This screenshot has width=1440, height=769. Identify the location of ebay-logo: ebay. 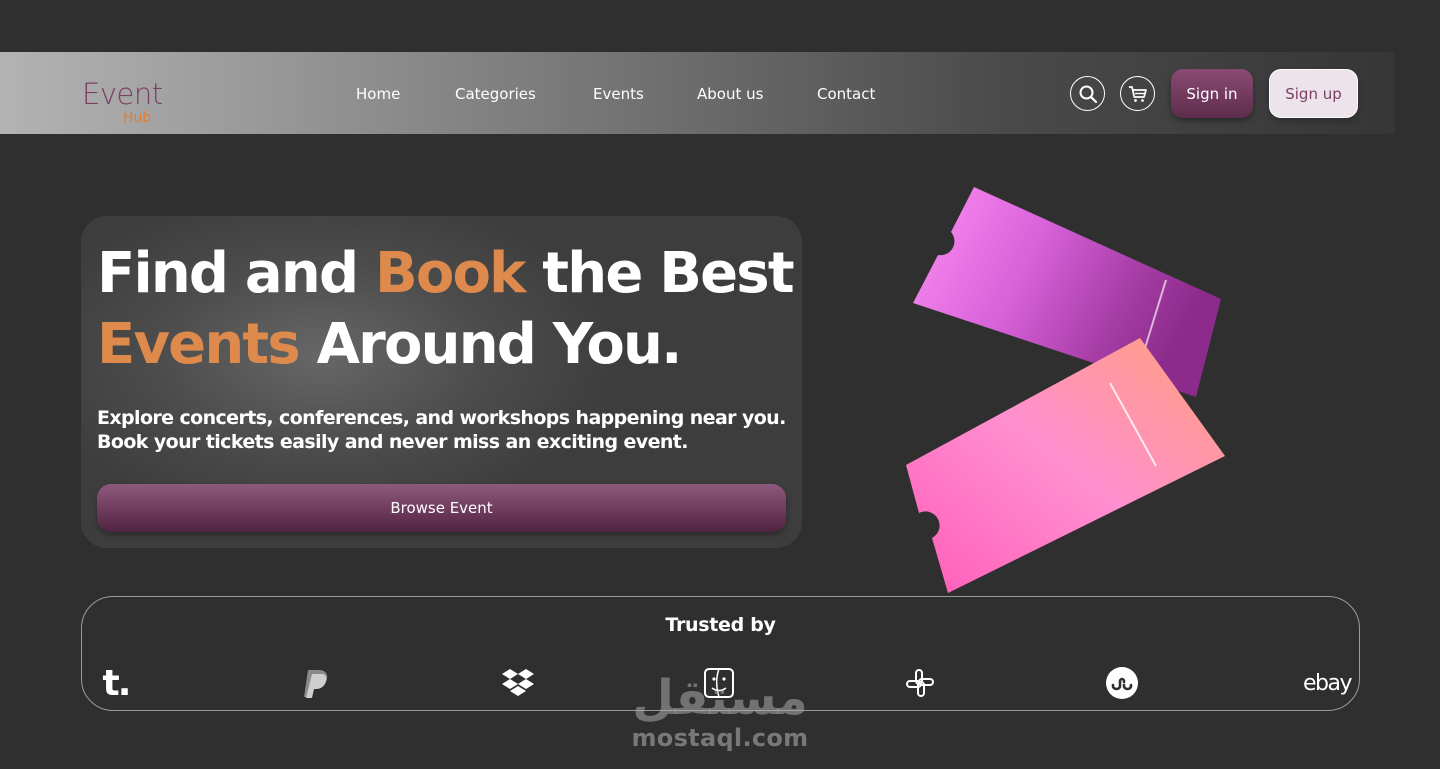
(1328, 683).